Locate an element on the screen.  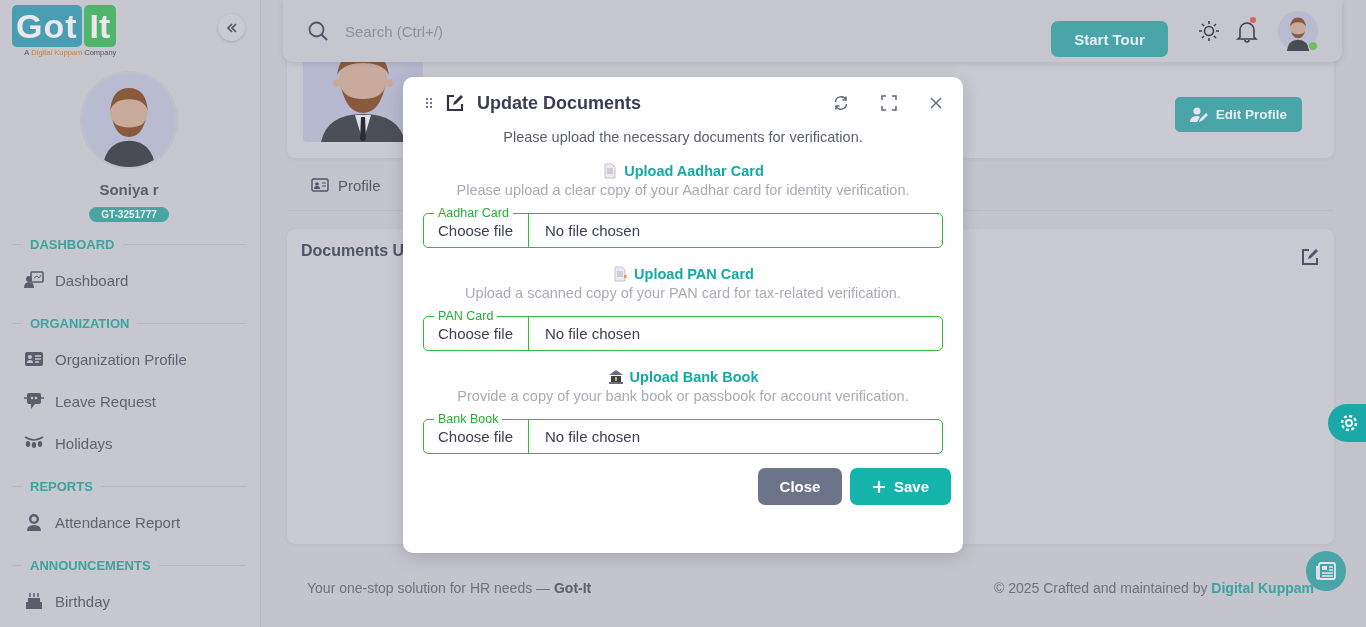
drag-handle-icon is located at coordinates (429, 103).